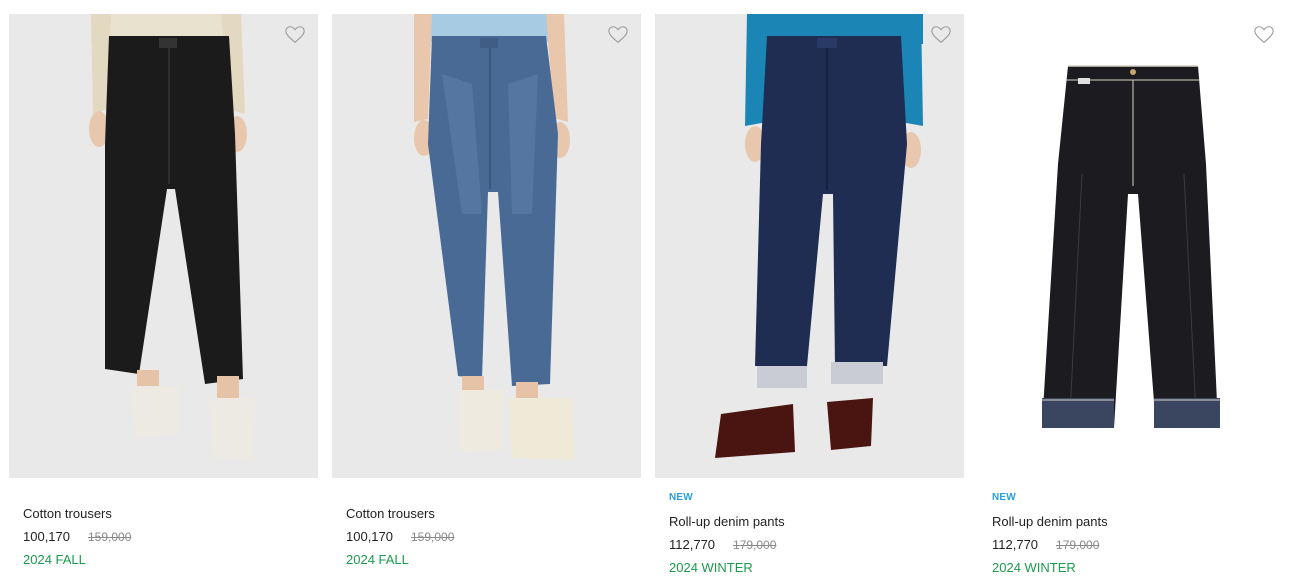  What do you see at coordinates (172, 237) in the screenshot?
I see `product-photo-black-trousers` at bounding box center [172, 237].